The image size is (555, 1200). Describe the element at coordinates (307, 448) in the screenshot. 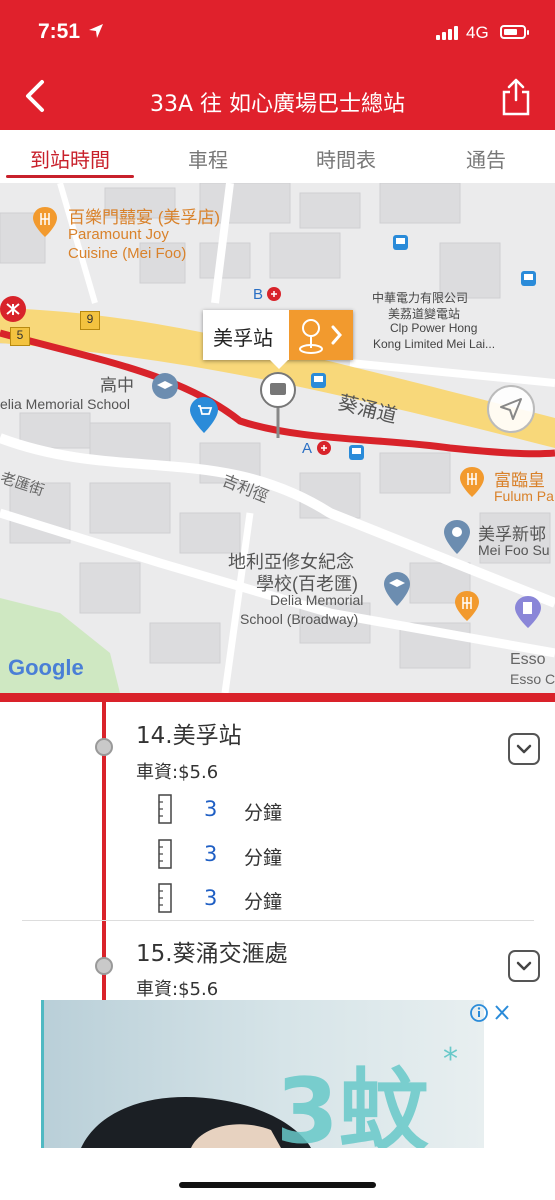

I see `mtr-exit-a-label: A` at that location.